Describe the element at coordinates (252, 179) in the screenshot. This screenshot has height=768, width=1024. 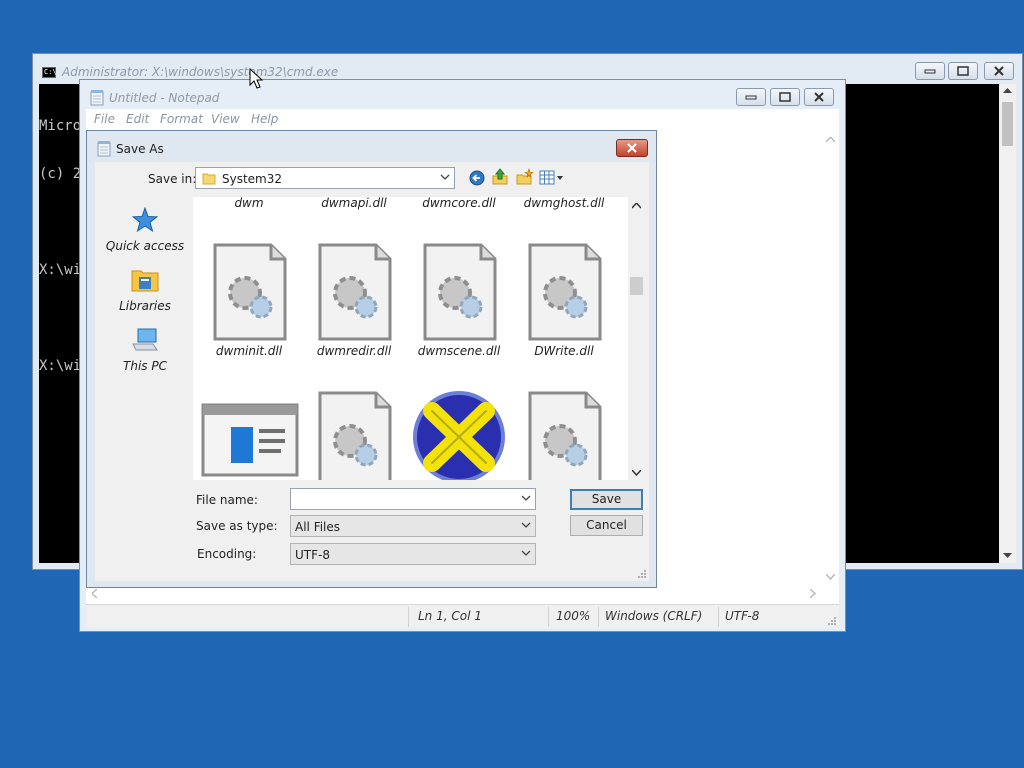
I see `save-in-value: System32` at that location.